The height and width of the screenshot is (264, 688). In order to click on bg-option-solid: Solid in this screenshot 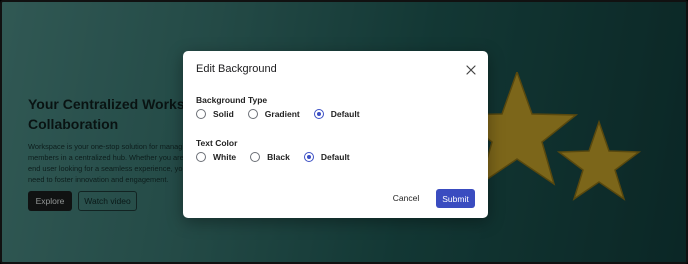, I will do `click(215, 114)`.